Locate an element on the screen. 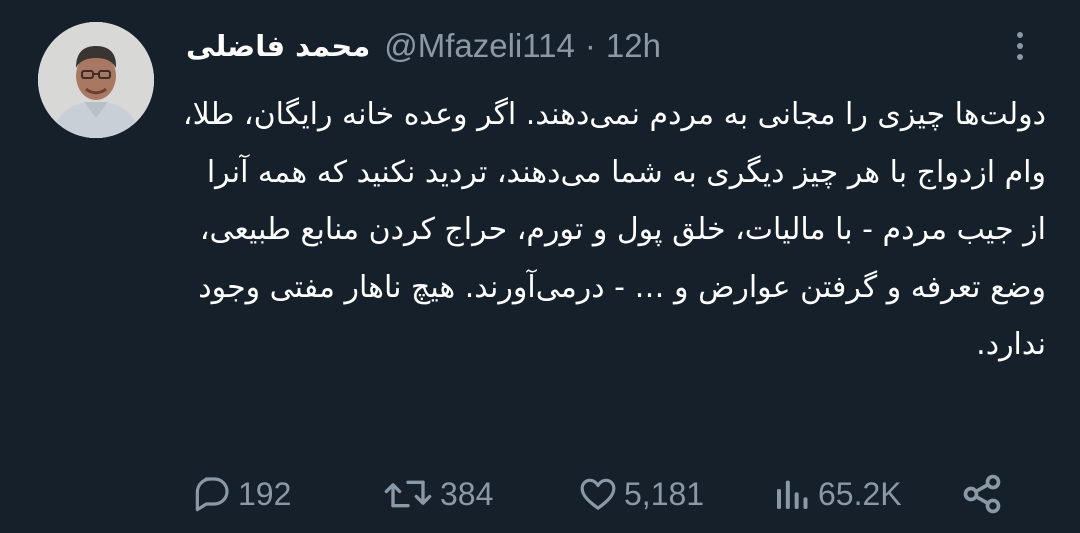 The image size is (1080, 533). reply-count: 192 is located at coordinates (265, 493).